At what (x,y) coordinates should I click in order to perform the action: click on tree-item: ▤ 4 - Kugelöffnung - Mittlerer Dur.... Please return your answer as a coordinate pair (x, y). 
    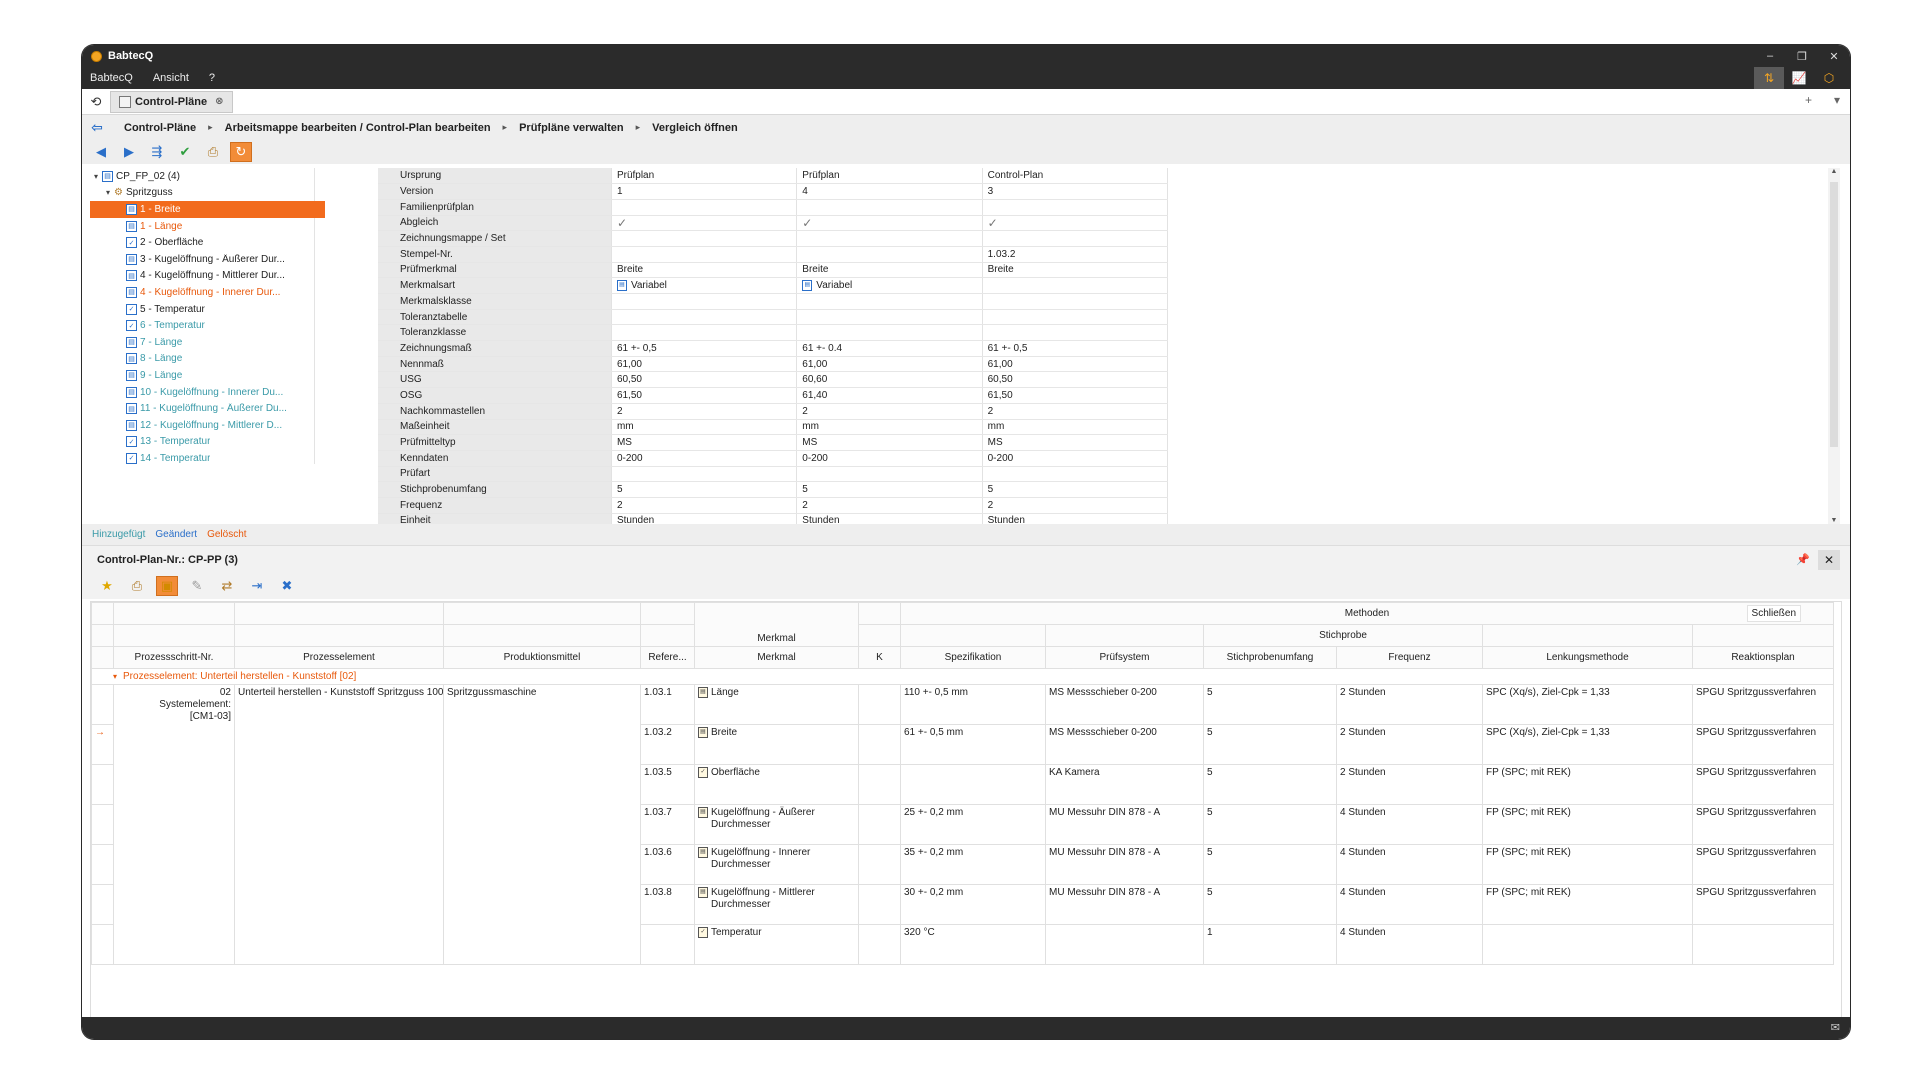
    Looking at the image, I should click on (202, 276).